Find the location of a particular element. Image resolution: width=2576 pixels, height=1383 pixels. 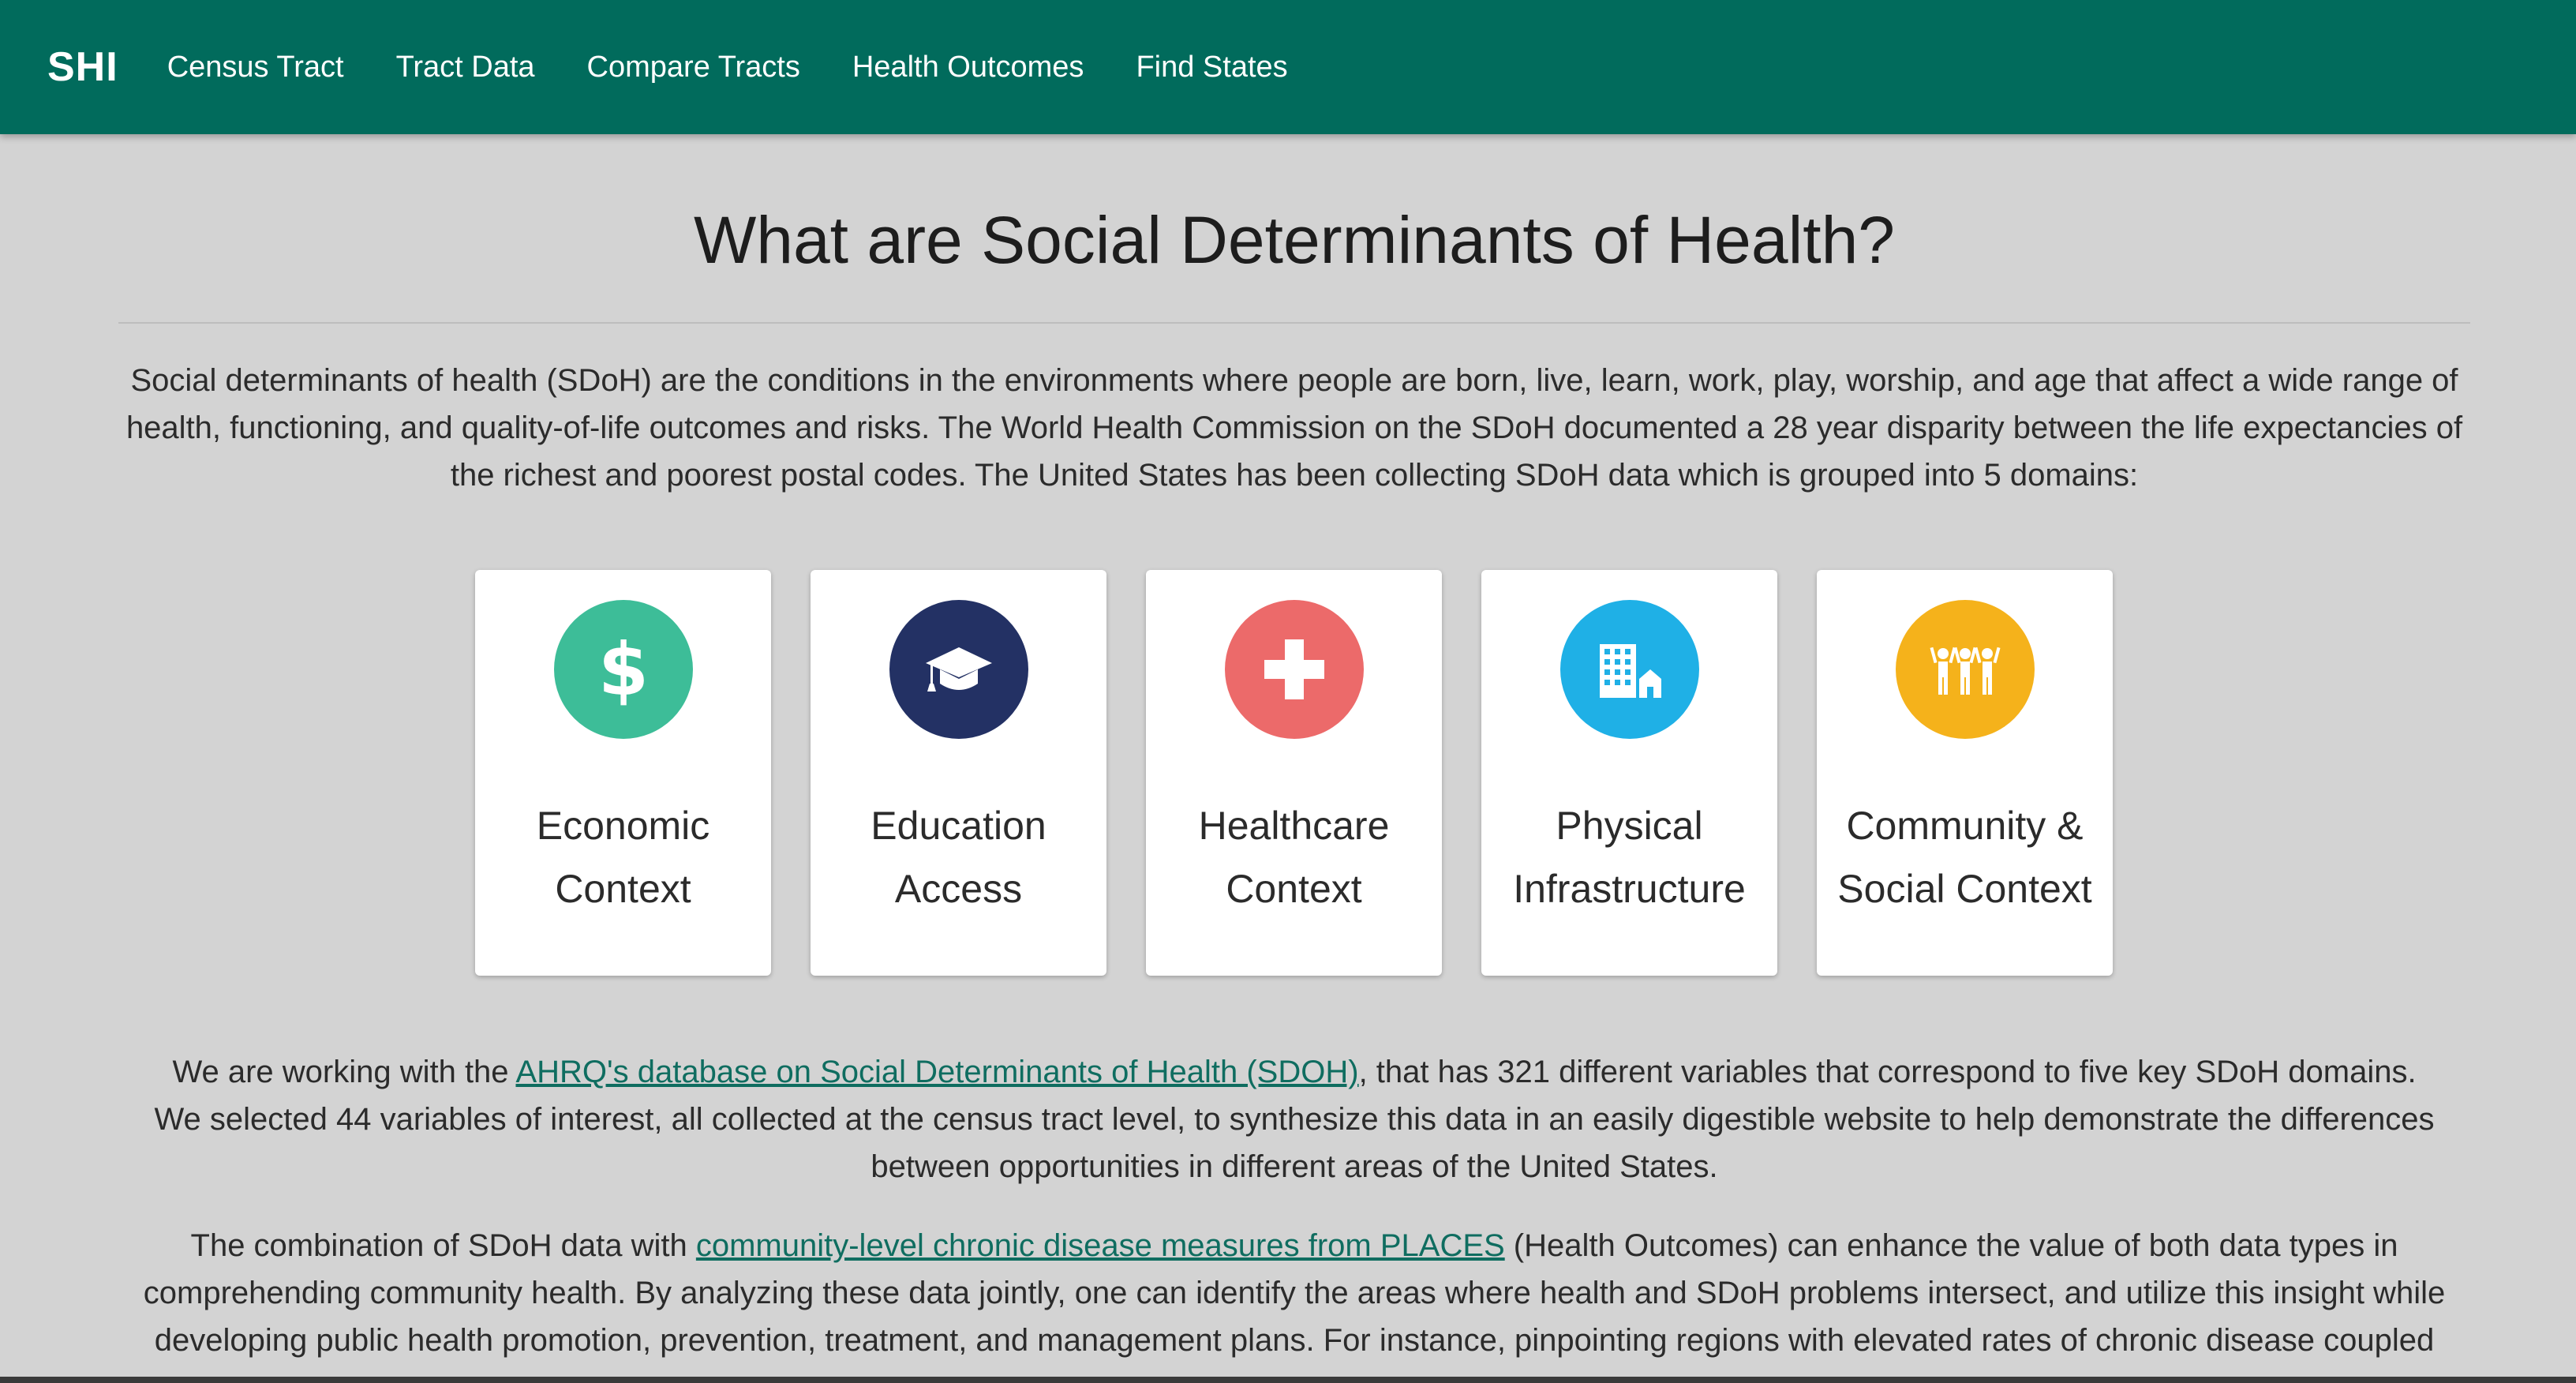

title-divider is located at coordinates (1294, 323).